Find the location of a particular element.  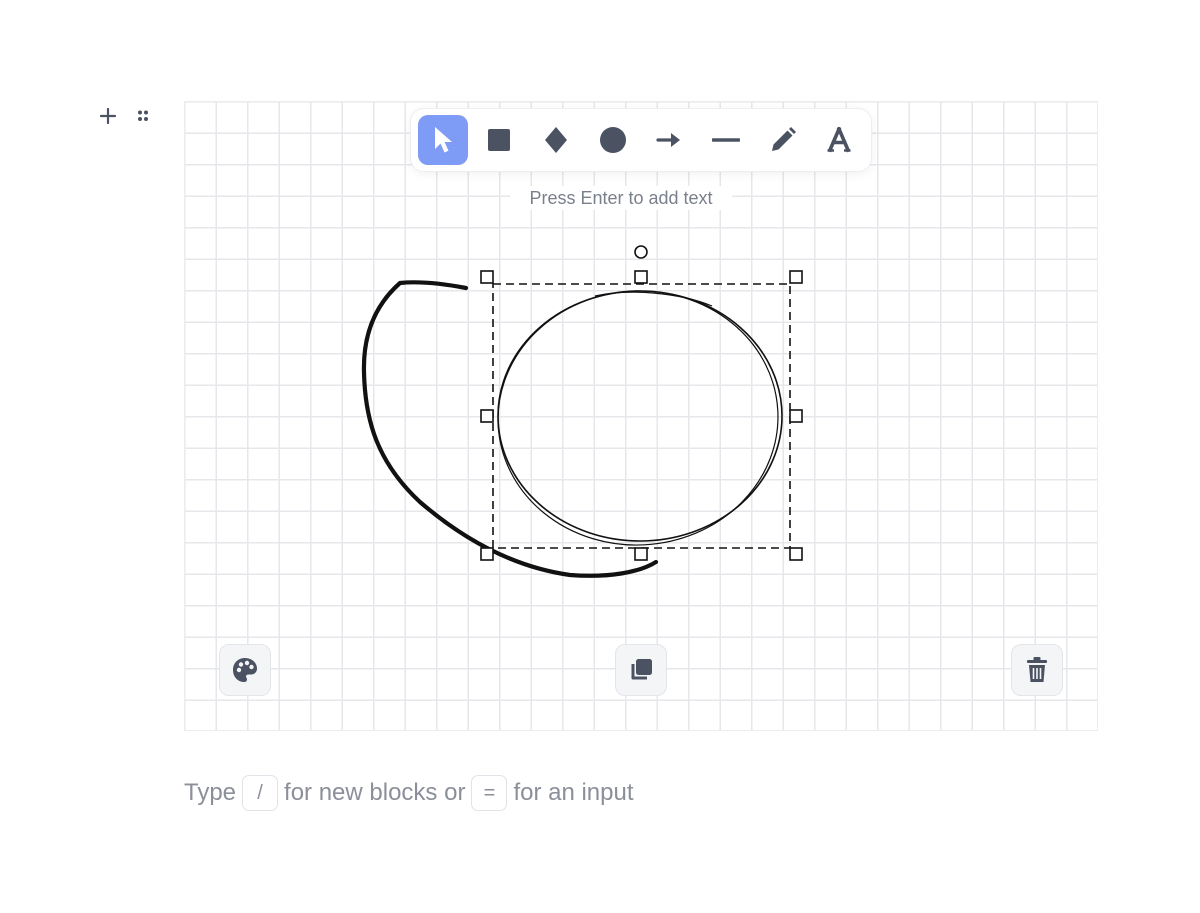

rotate-handle is located at coordinates (641, 252).